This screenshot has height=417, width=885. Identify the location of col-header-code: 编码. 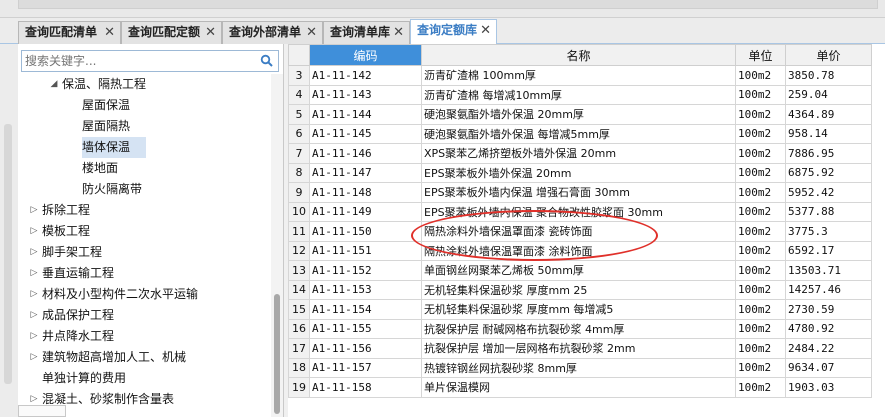
(365, 55).